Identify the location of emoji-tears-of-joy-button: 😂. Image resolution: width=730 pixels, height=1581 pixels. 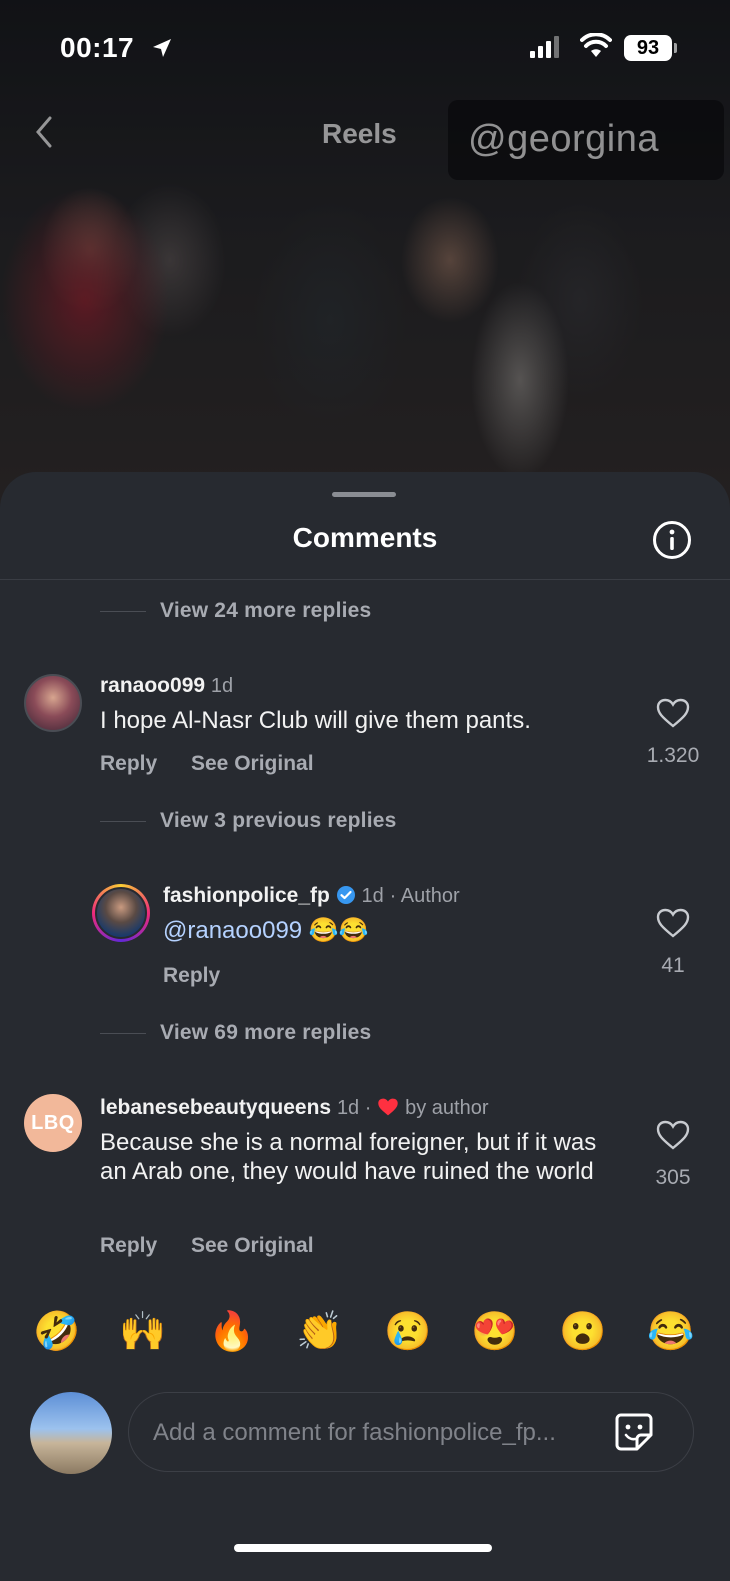
(671, 1332).